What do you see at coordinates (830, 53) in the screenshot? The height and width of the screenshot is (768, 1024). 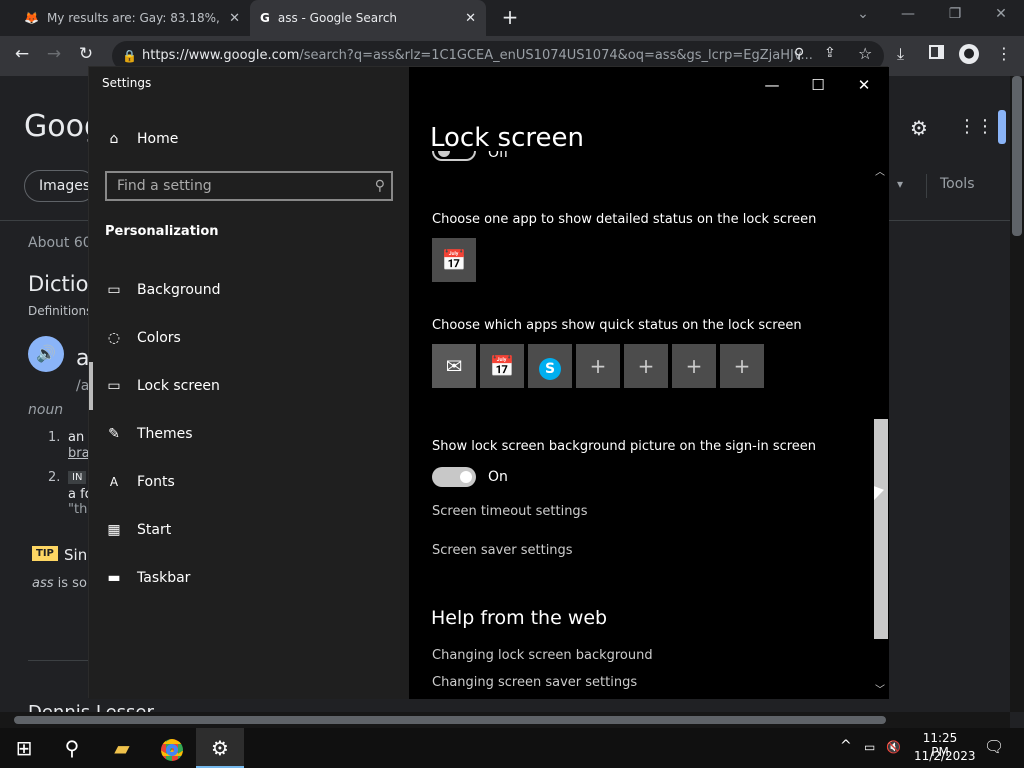 I see `share-icon: ⇪` at bounding box center [830, 53].